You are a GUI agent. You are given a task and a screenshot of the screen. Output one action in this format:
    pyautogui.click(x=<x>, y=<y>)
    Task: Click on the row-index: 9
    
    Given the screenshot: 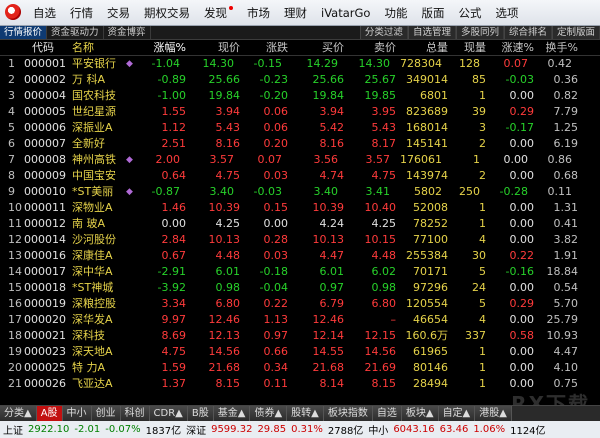 What is the action you would take?
    pyautogui.click(x=11, y=191)
    